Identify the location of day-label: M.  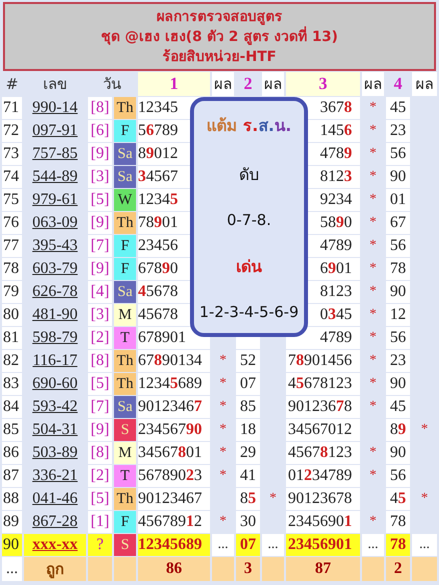
(125, 453).